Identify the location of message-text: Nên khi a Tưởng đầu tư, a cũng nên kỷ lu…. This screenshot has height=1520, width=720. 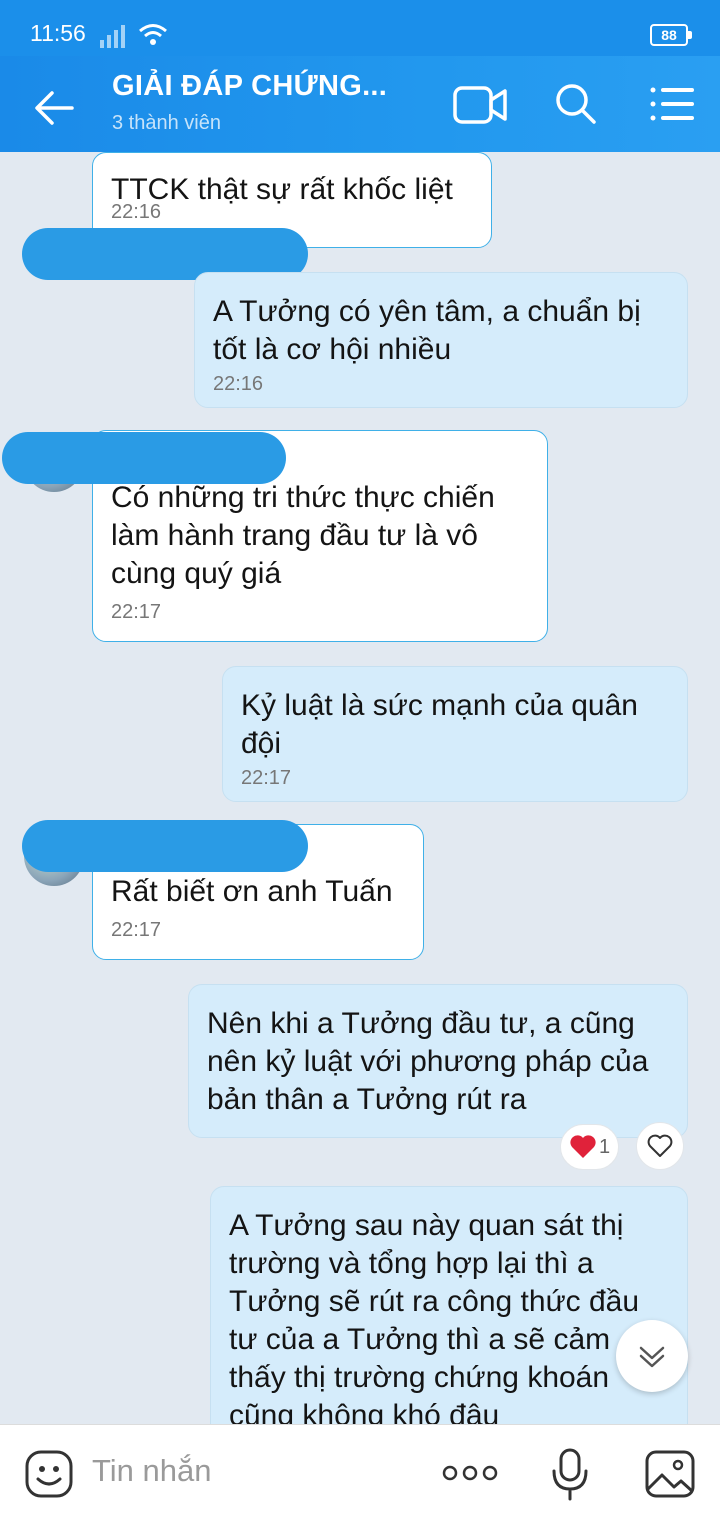
(428, 1061).